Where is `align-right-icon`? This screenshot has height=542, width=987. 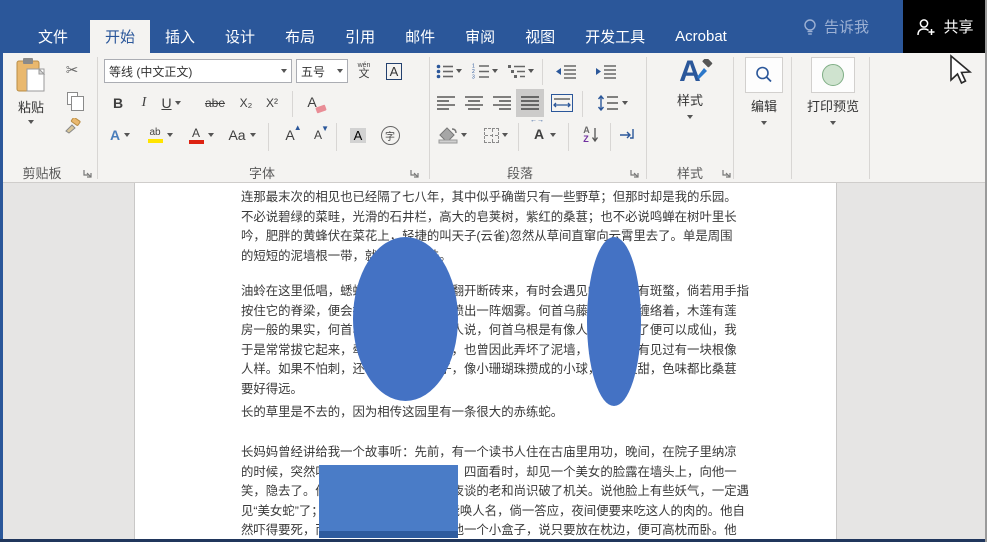
align-right-icon is located at coordinates (502, 103).